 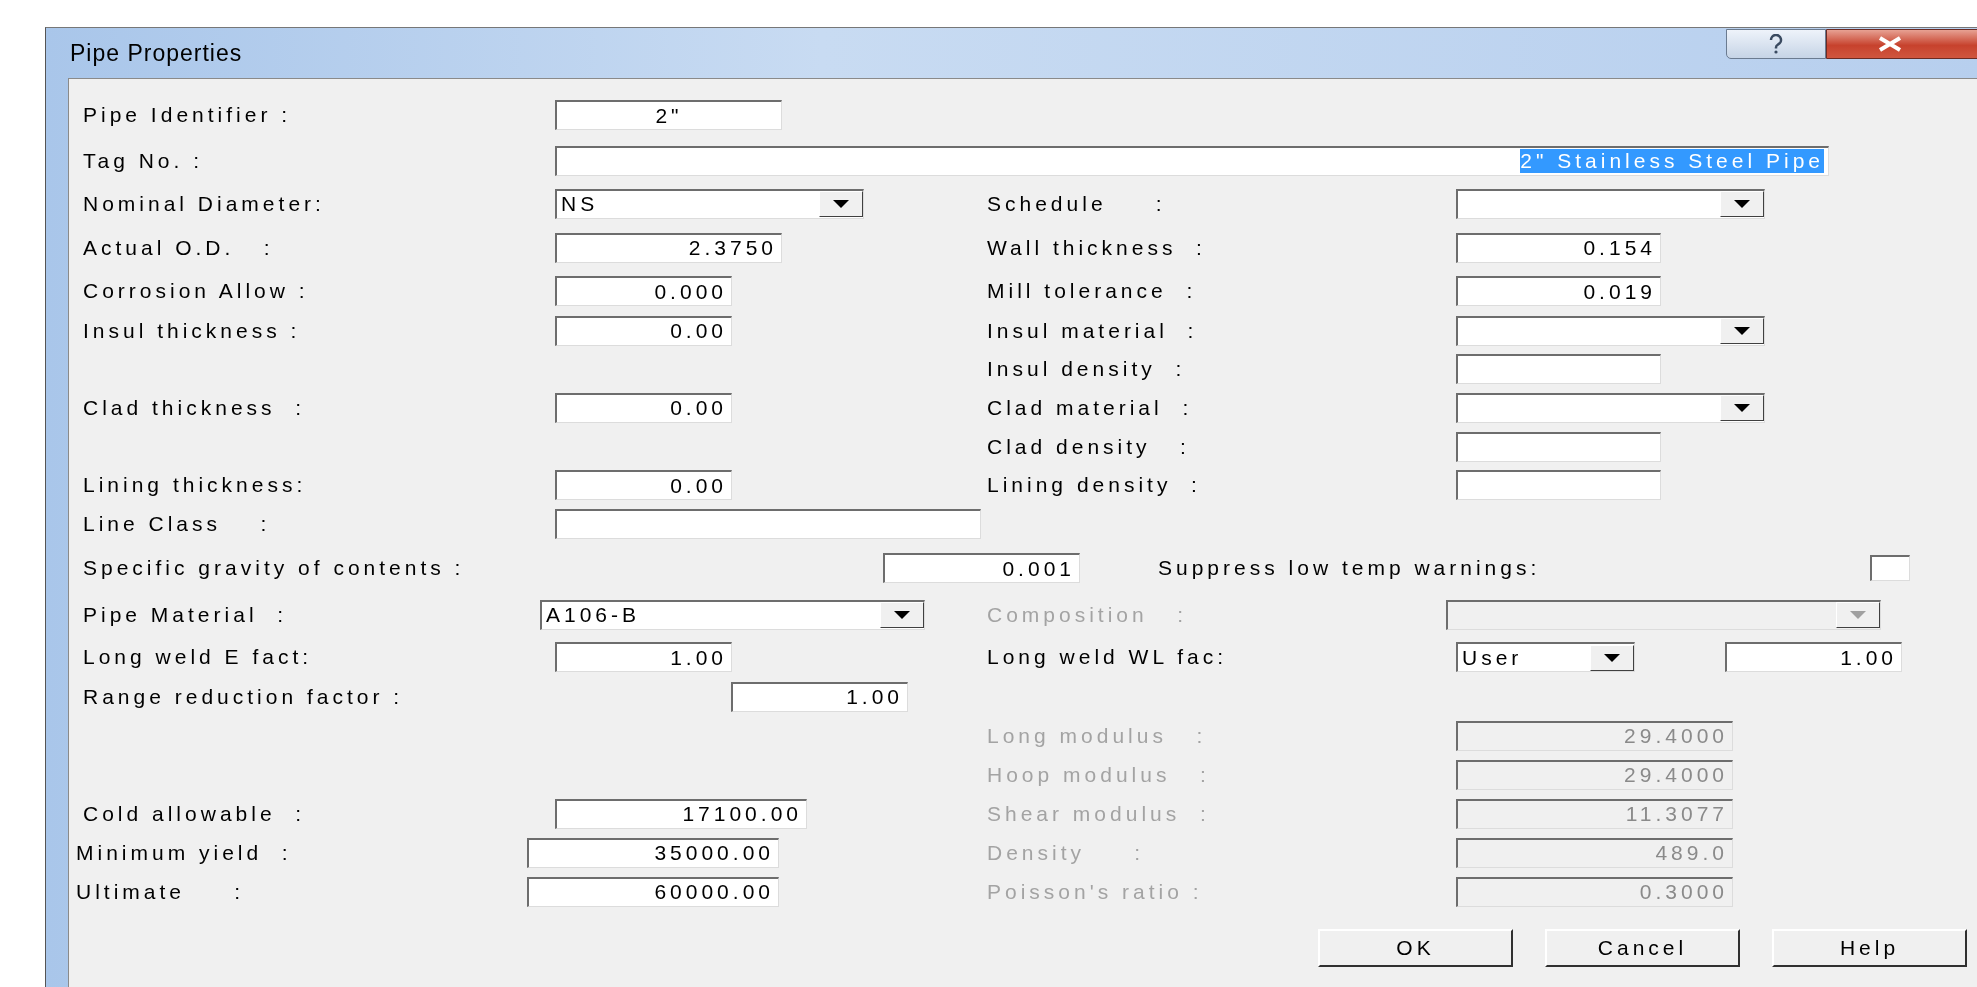 What do you see at coordinates (144, 160) in the screenshot?
I see `field-label: Tag No. :` at bounding box center [144, 160].